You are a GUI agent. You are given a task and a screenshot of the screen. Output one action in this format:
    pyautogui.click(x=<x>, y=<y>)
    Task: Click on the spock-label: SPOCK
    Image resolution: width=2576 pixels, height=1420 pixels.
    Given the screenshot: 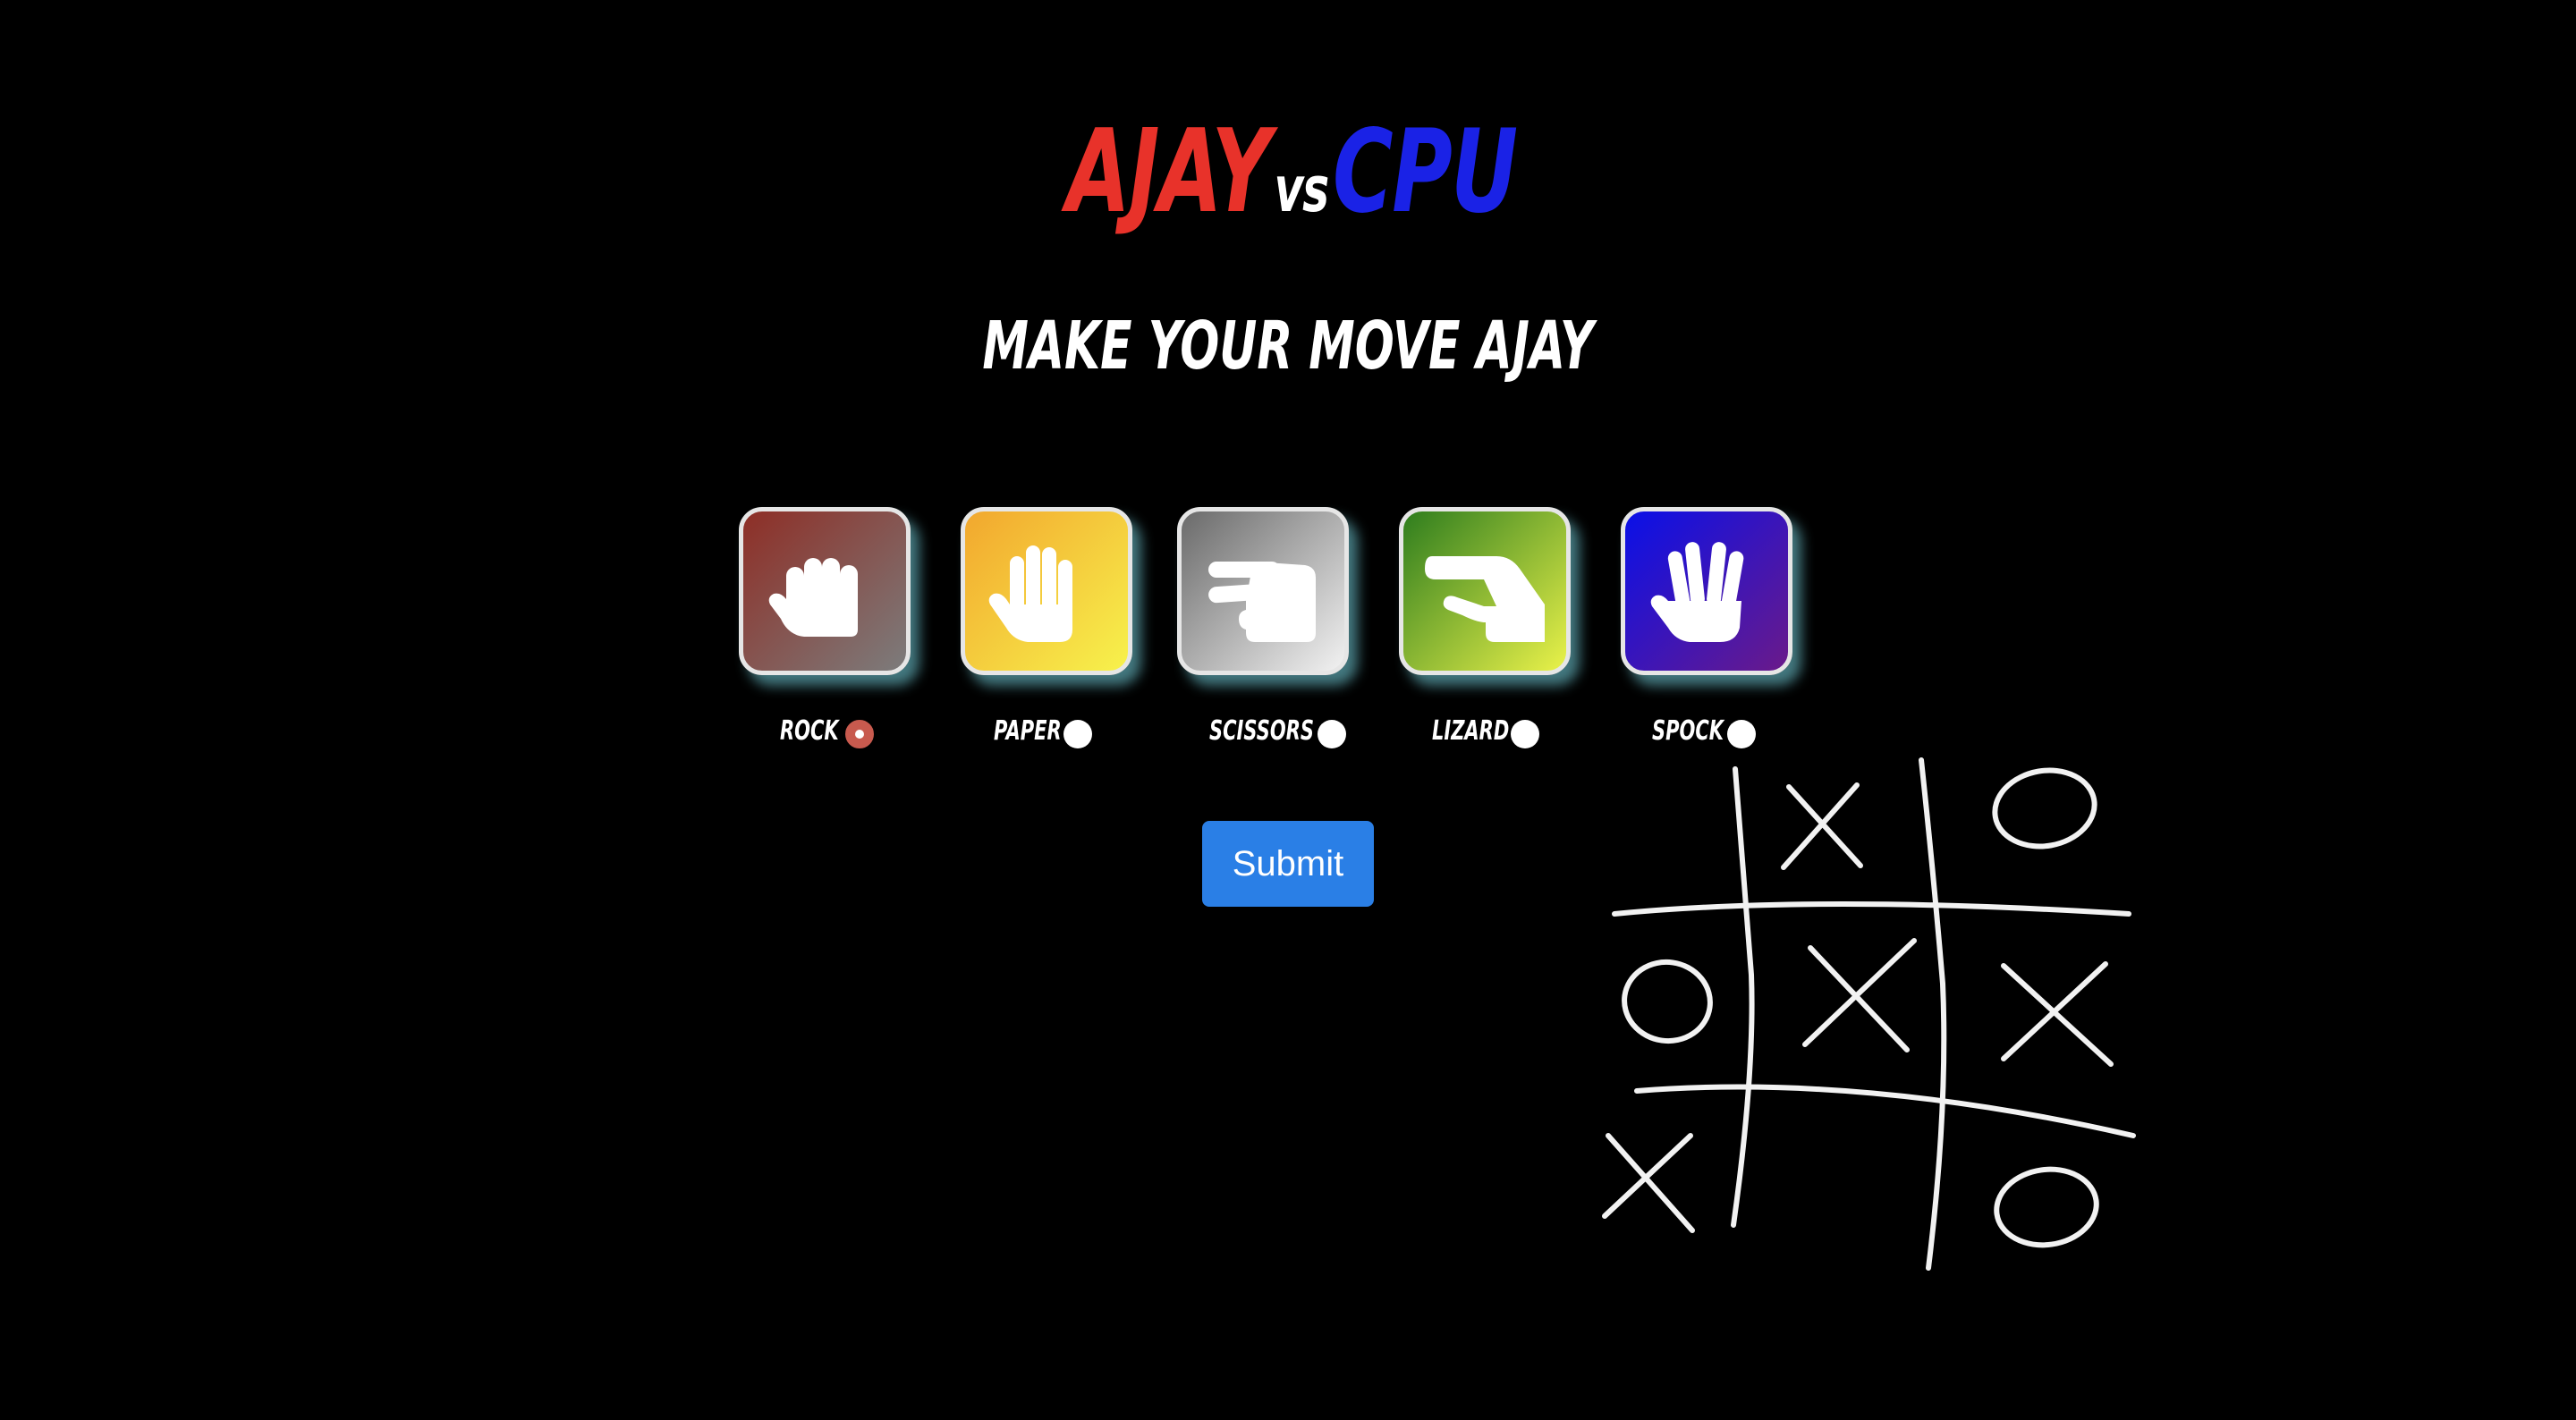 What is the action you would take?
    pyautogui.click(x=1688, y=731)
    